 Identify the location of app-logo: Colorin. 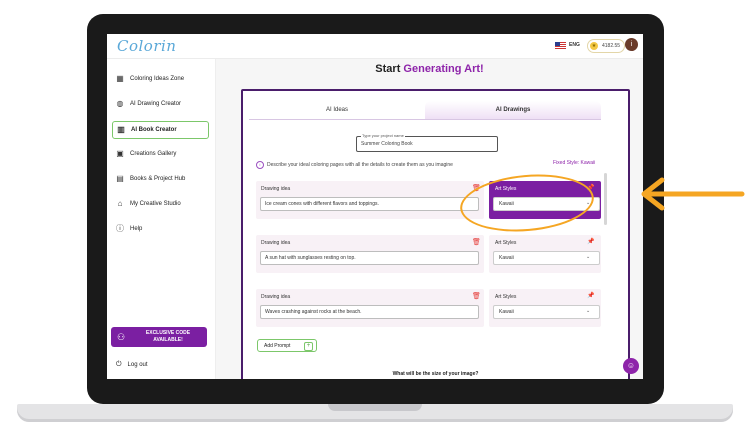
(146, 46).